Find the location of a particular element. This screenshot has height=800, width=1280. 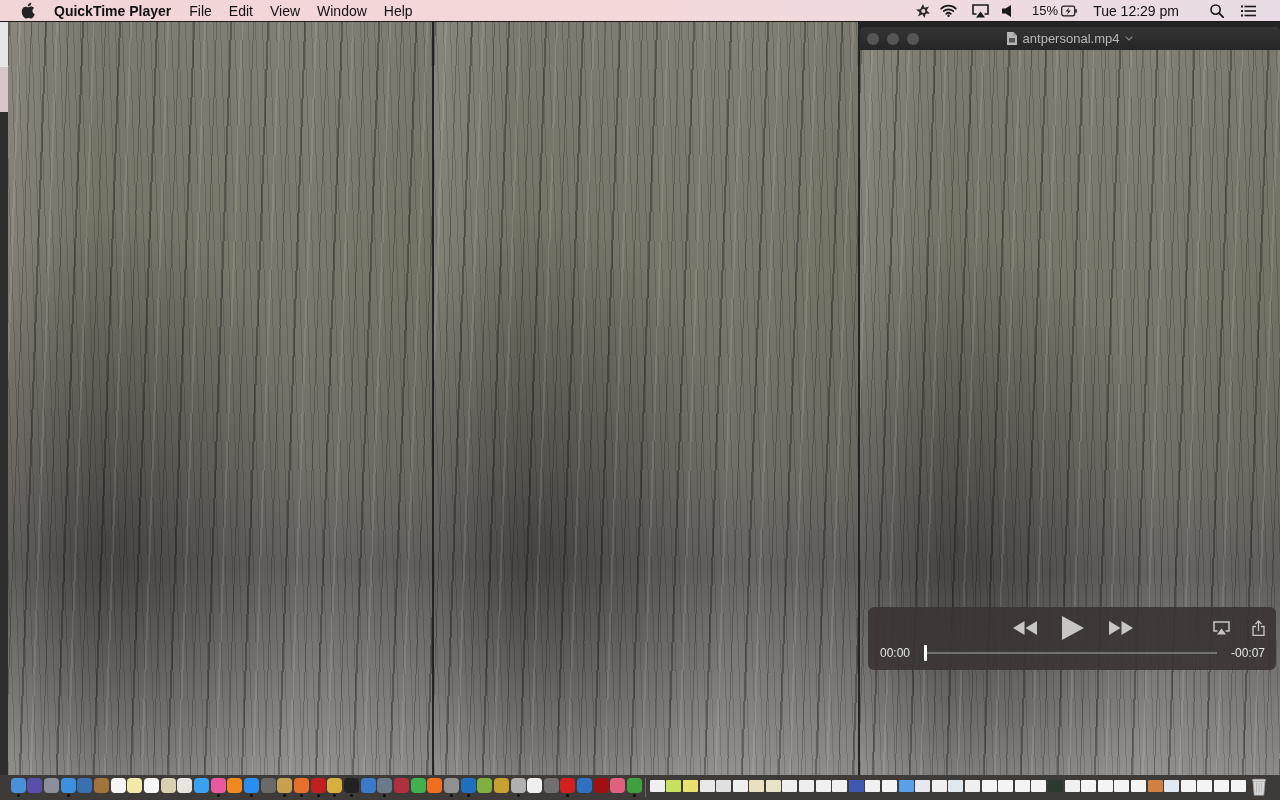

clock: Tue 12:29 pm is located at coordinates (1136, 10).